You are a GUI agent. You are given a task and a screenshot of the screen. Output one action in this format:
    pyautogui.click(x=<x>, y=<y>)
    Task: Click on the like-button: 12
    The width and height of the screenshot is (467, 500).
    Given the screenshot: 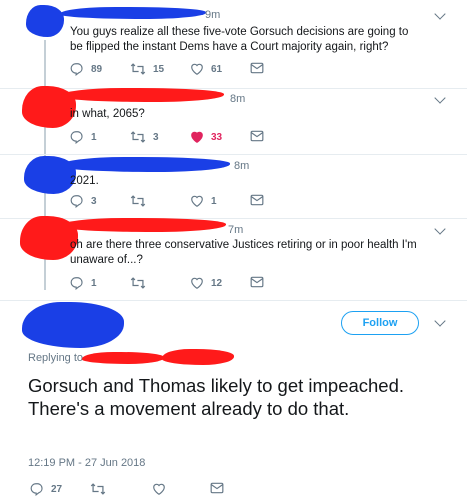 What is the action you would take?
    pyautogui.click(x=206, y=283)
    